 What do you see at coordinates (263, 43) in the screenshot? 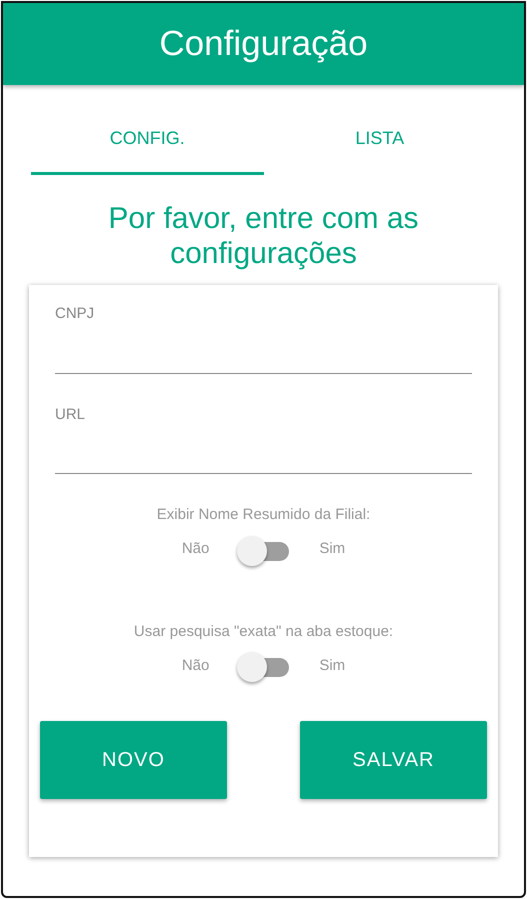
I see `header-title: Configuração` at bounding box center [263, 43].